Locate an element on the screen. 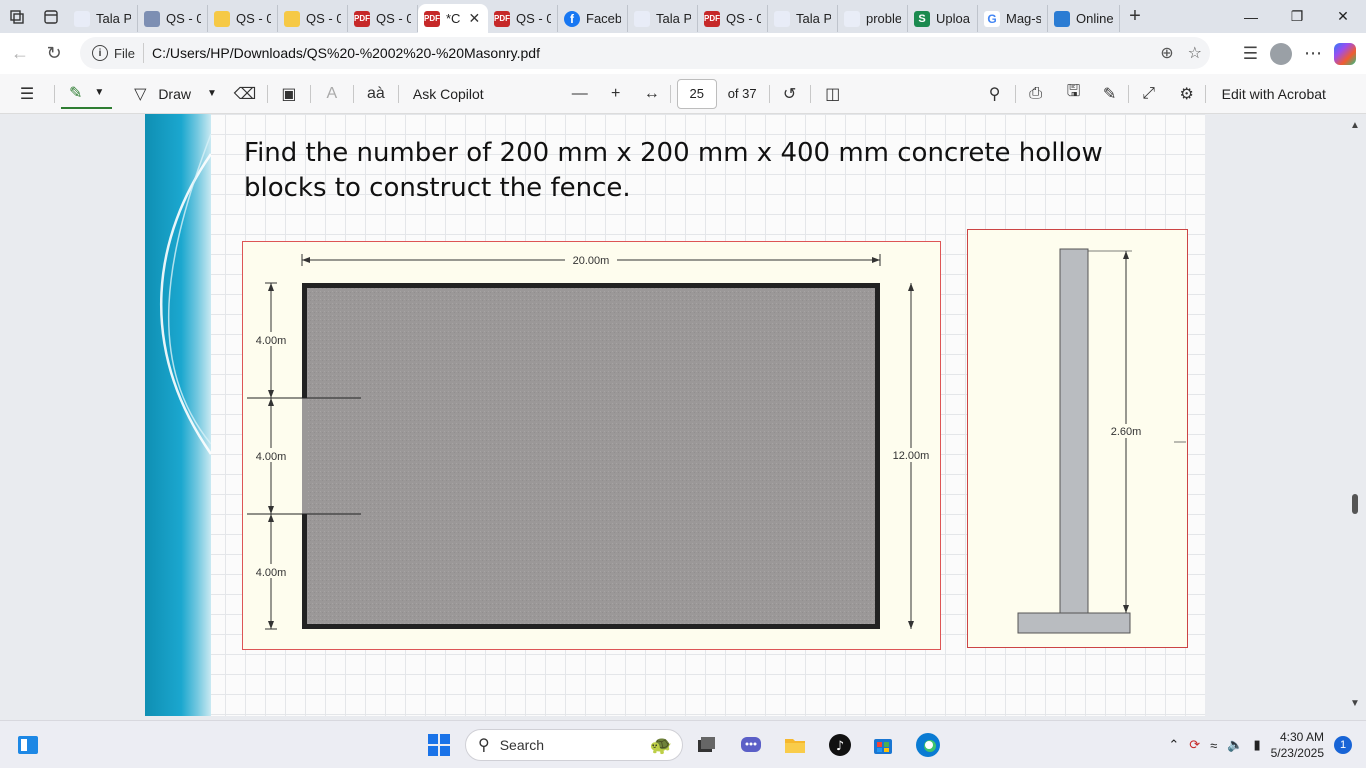 This screenshot has width=1366, height=768. fit-width-icon: ↔ is located at coordinates (652, 94).